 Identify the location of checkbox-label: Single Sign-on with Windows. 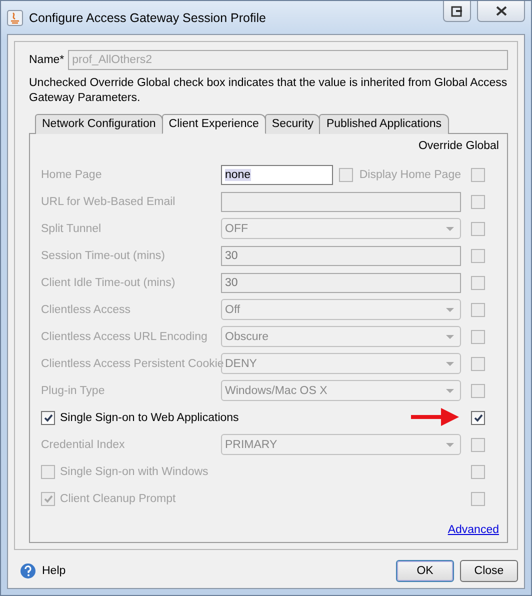
(134, 472).